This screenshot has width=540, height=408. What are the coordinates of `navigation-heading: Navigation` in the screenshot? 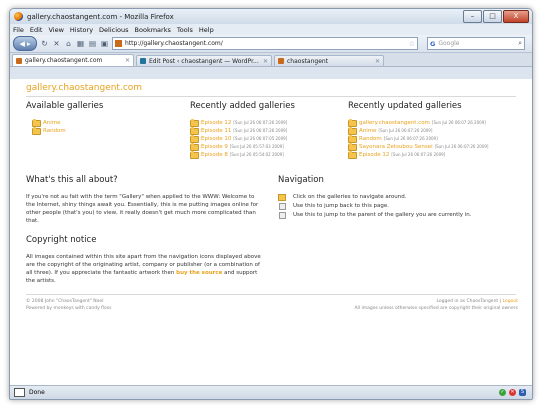 It's located at (301, 180).